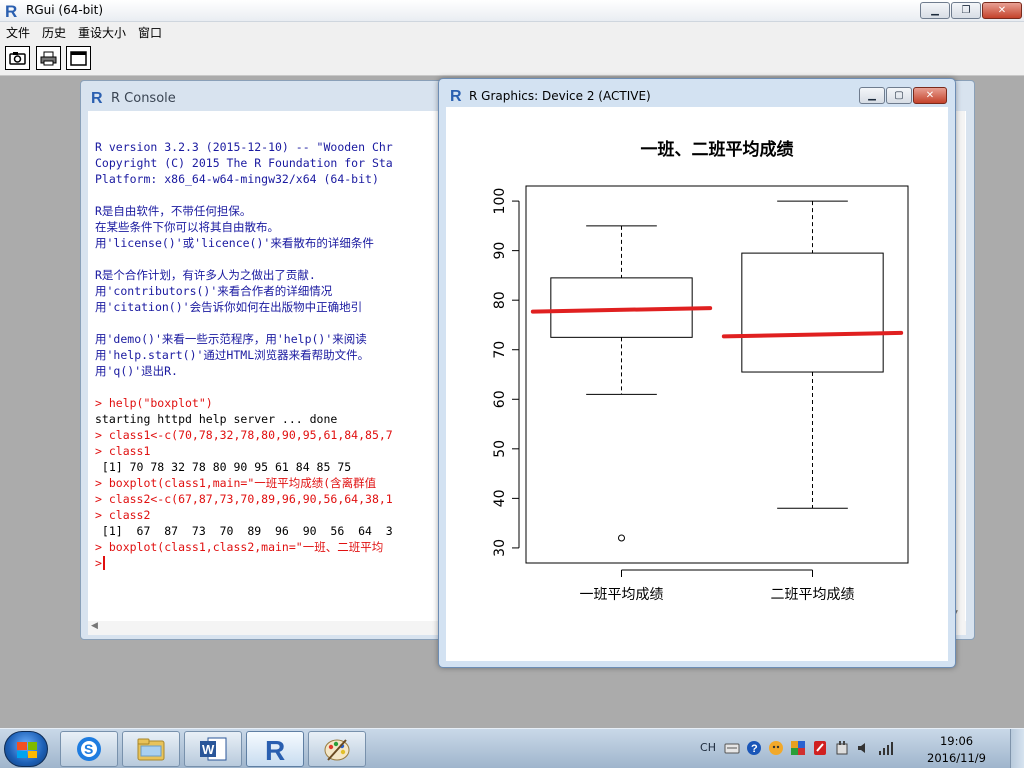 The width and height of the screenshot is (1024, 768). I want to click on clock-time: 19:06, so click(956, 741).